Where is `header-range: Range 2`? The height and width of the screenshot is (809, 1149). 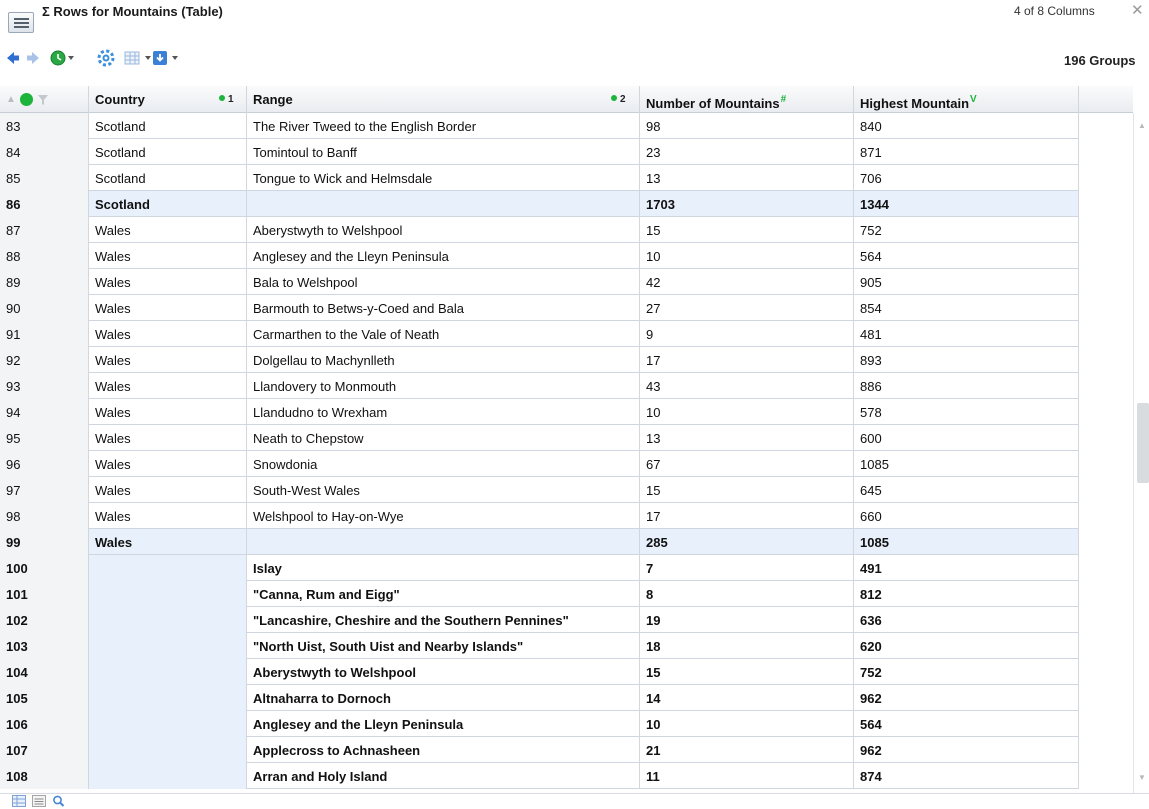
header-range: Range 2 is located at coordinates (443, 99).